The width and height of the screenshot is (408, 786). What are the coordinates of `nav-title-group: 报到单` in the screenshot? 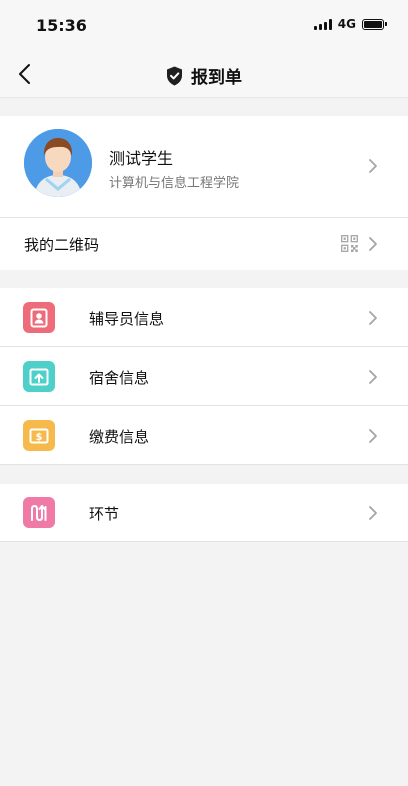 It's located at (204, 75).